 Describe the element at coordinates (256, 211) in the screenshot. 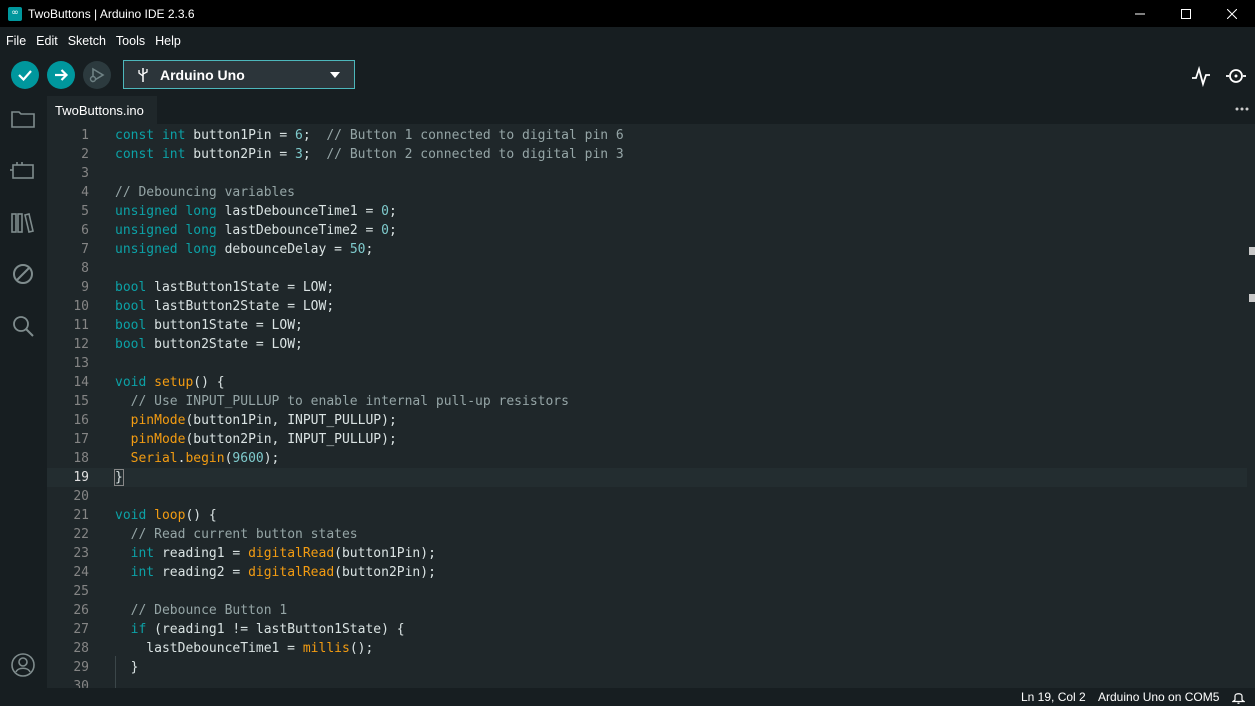

I see `code-text: unsigned long lastDebounceTime1 = 0;` at that location.